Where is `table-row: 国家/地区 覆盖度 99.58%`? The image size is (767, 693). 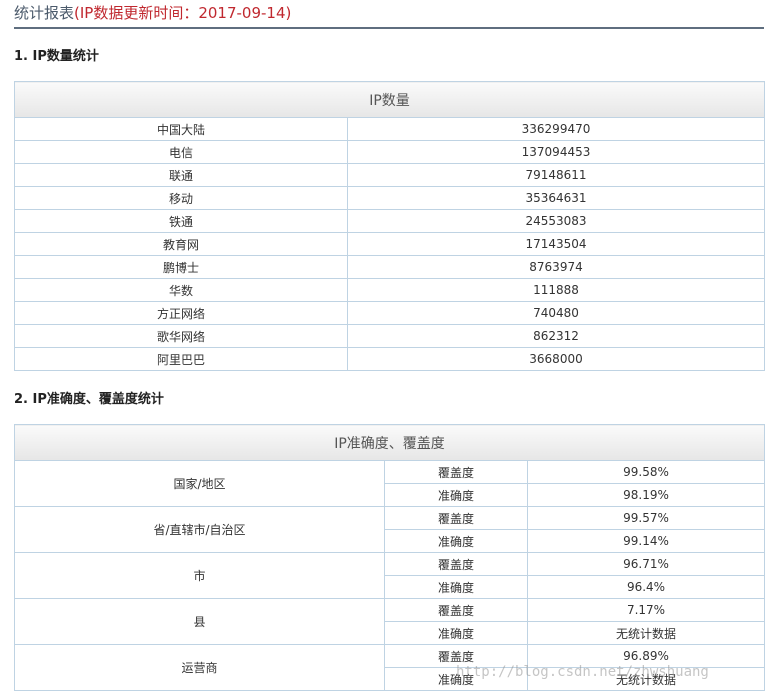
table-row: 国家/地区 覆盖度 99.58% is located at coordinates (390, 483).